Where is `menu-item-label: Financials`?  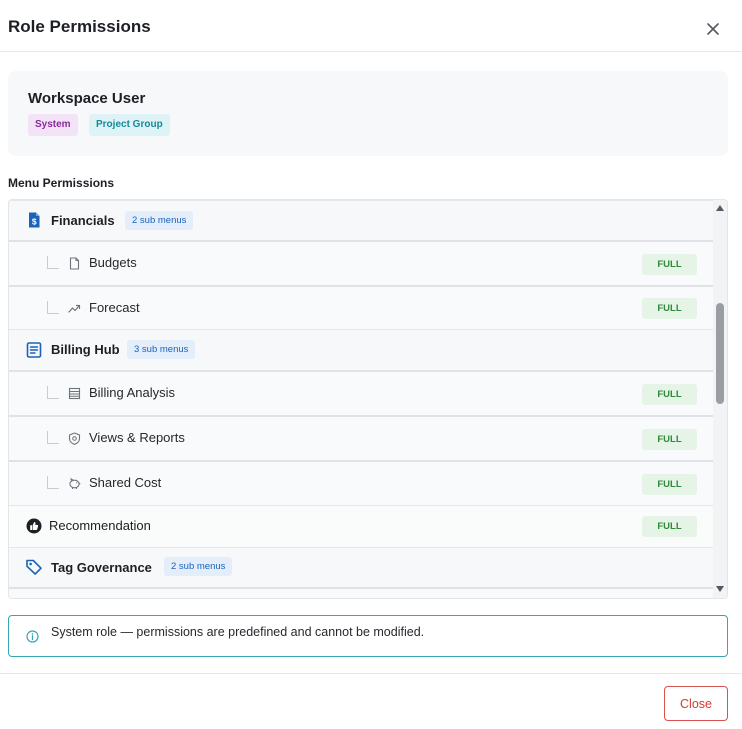
menu-item-label: Financials is located at coordinates (83, 220).